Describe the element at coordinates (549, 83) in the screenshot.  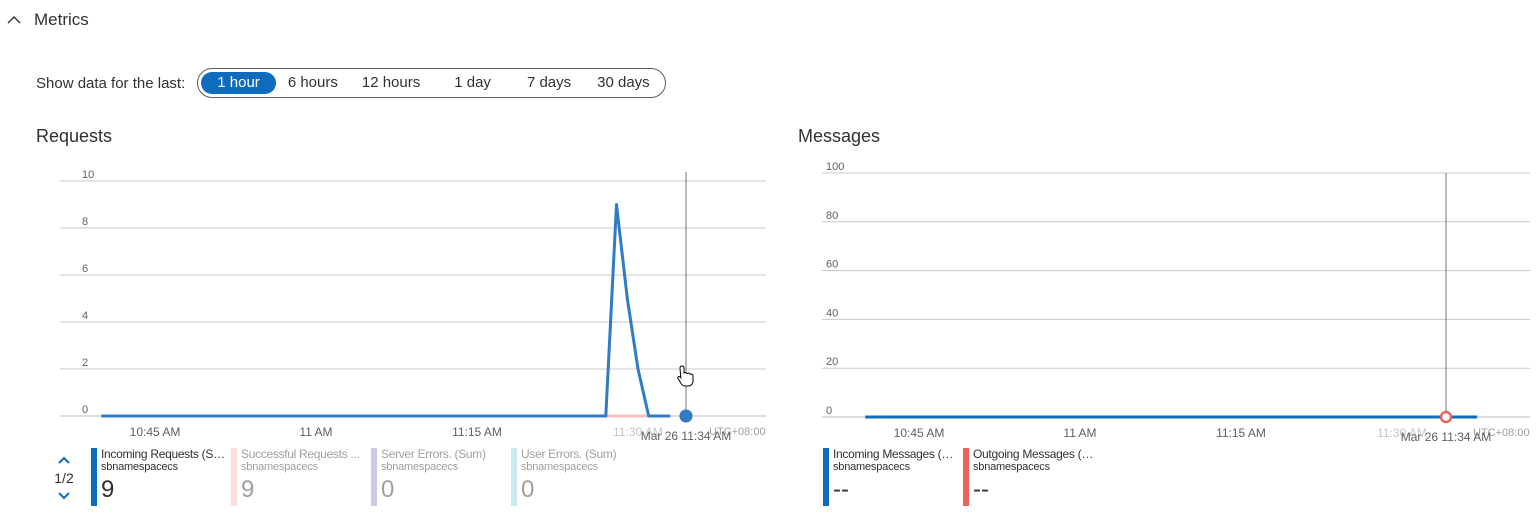
I see `time-range-option-7-days: 7 days` at that location.